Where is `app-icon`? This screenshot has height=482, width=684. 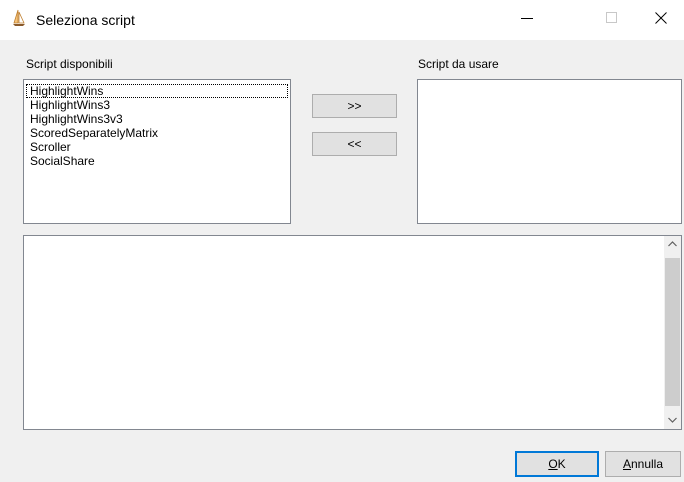
app-icon is located at coordinates (19, 18).